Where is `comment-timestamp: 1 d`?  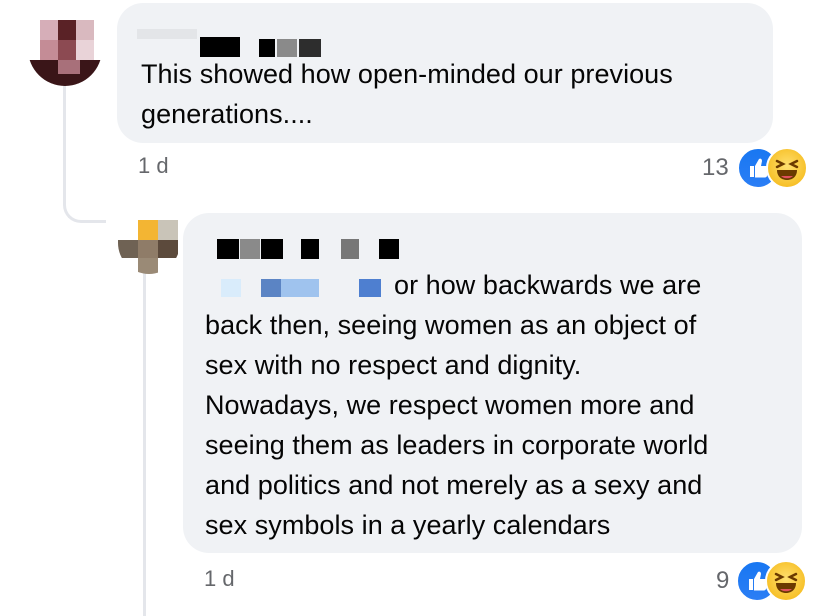
comment-timestamp: 1 d is located at coordinates (153, 166).